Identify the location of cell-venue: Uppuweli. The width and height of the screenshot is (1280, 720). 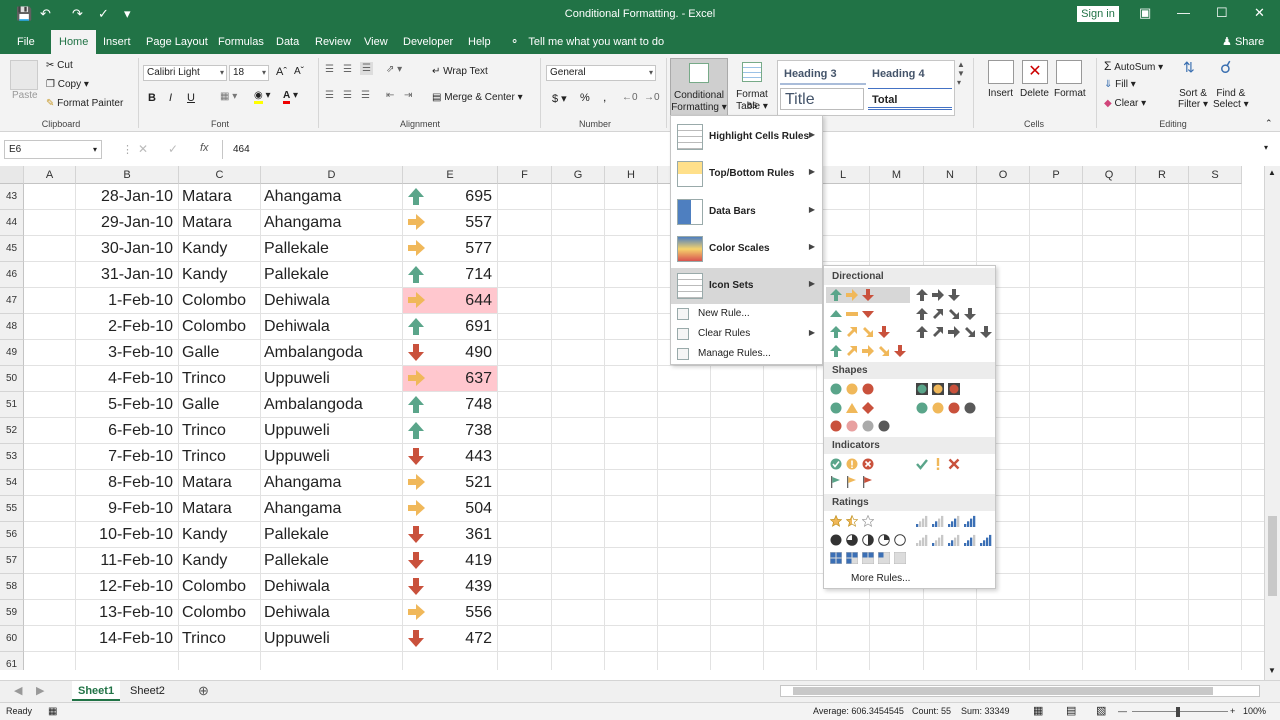
(331, 379).